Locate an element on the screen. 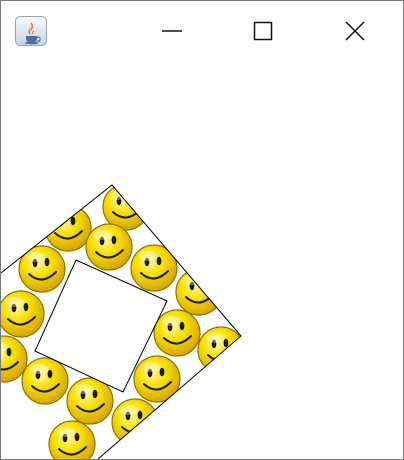  close-button is located at coordinates (355, 31).